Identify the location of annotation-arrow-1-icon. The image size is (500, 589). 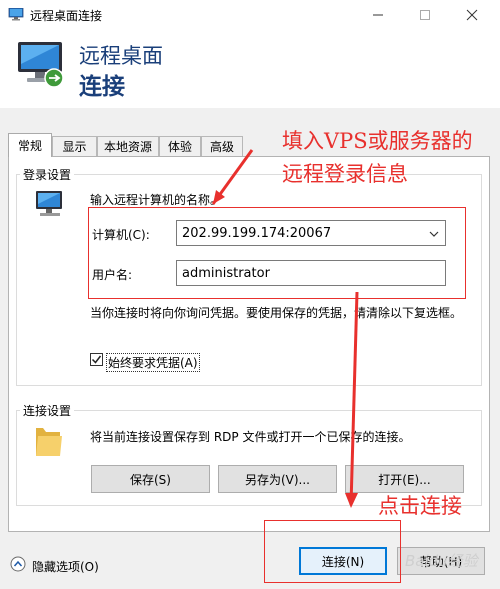
(232, 177).